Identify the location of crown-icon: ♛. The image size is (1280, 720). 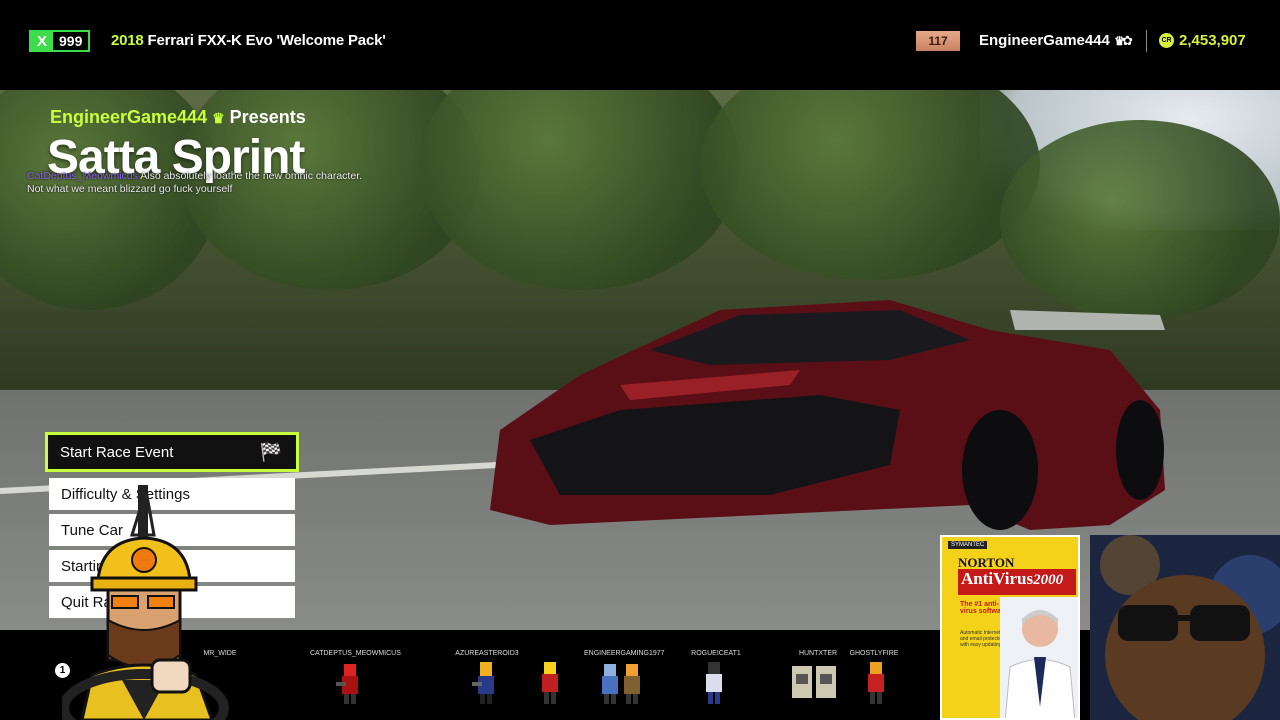
(218, 118).